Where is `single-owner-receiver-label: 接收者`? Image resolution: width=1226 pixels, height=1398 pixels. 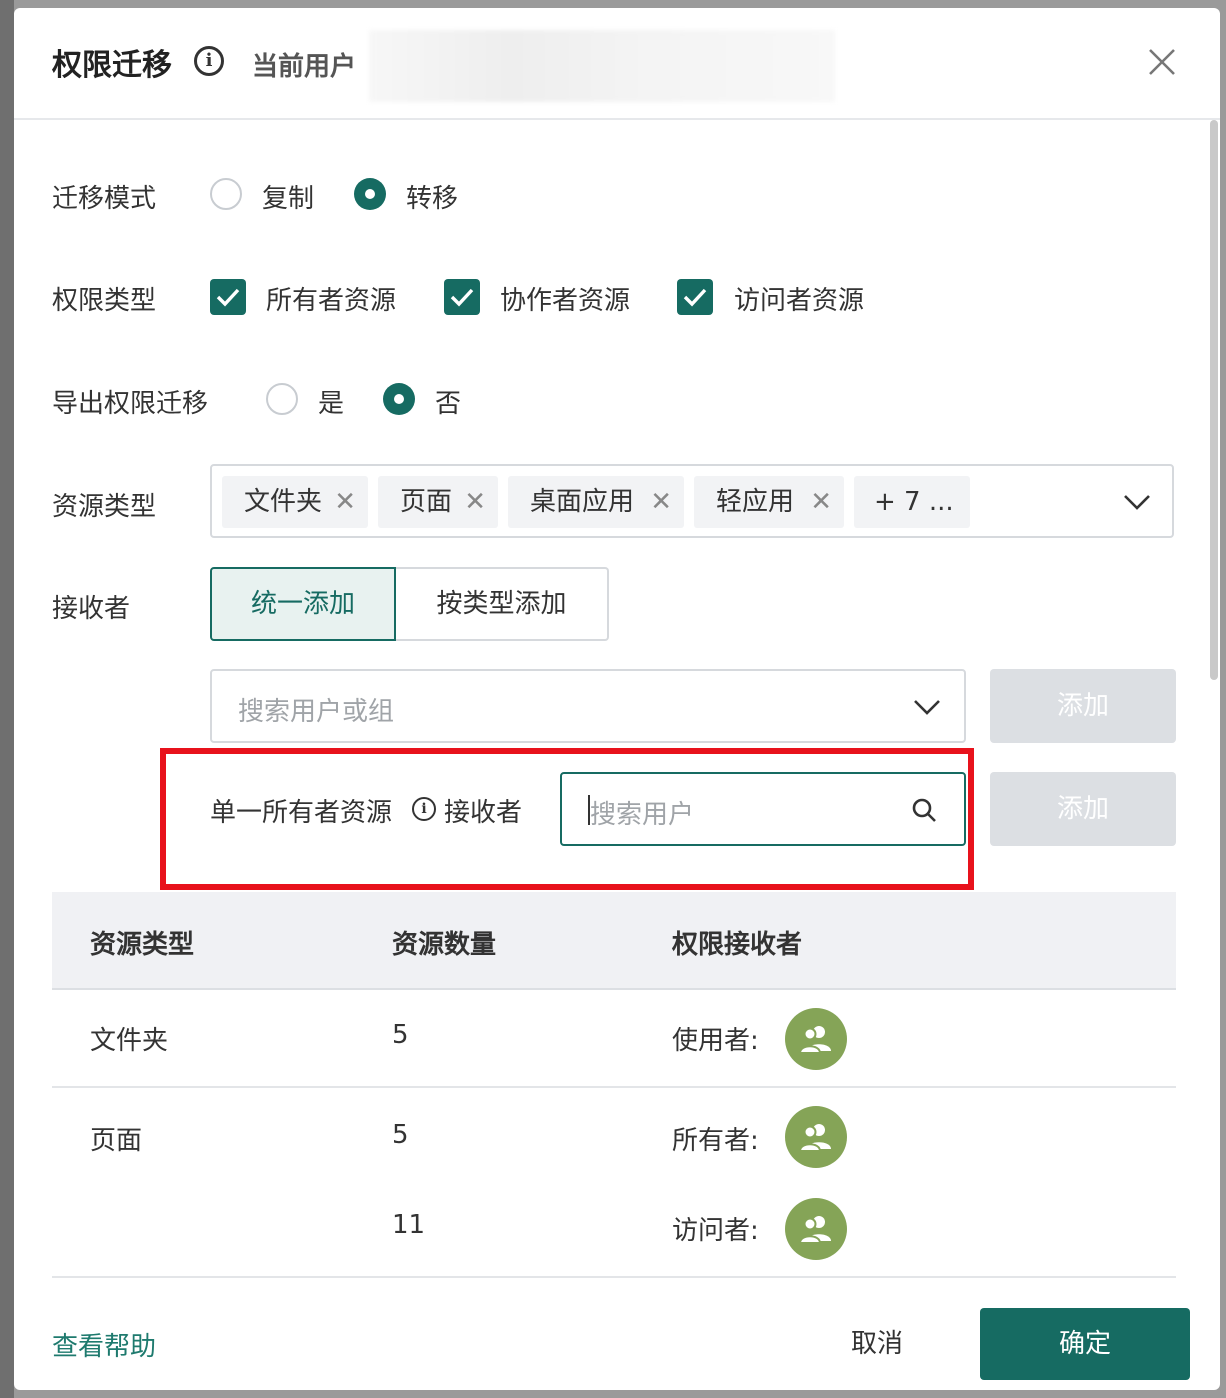 single-owner-receiver-label: 接收者 is located at coordinates (483, 813).